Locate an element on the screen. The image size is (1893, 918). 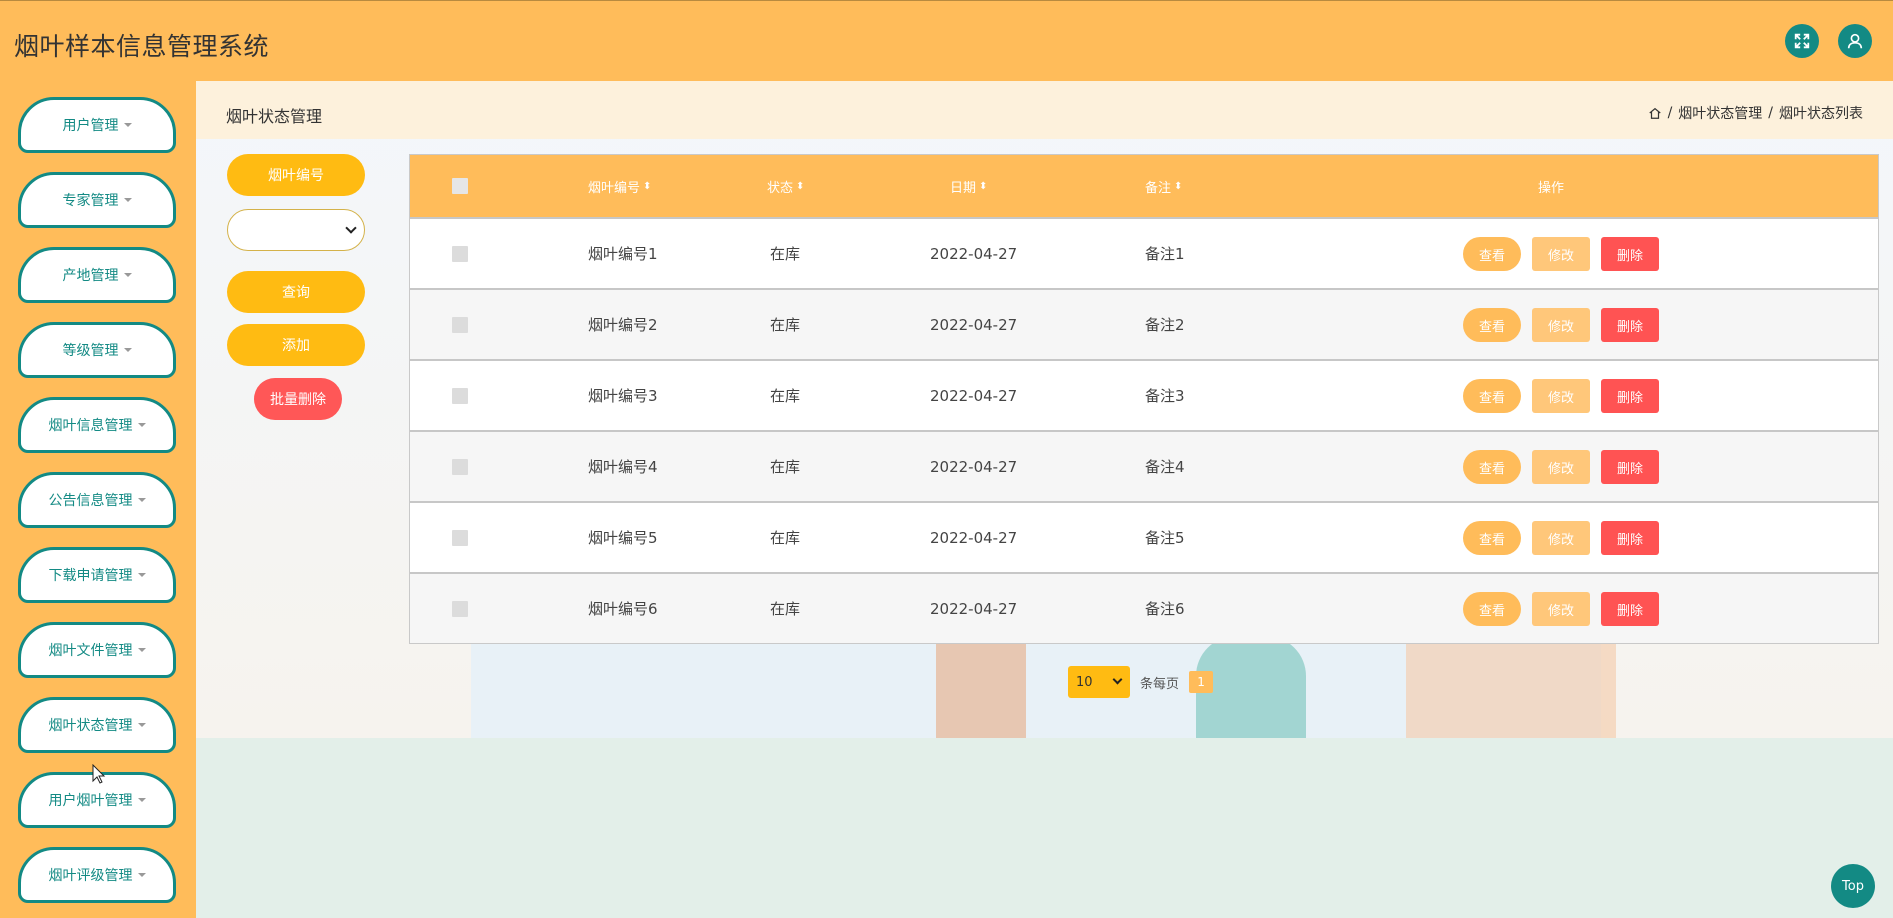
table-row: 烟叶编号5 在库 2022-04-27 备注5 查看 修改 删除 is located at coordinates (1144, 536).